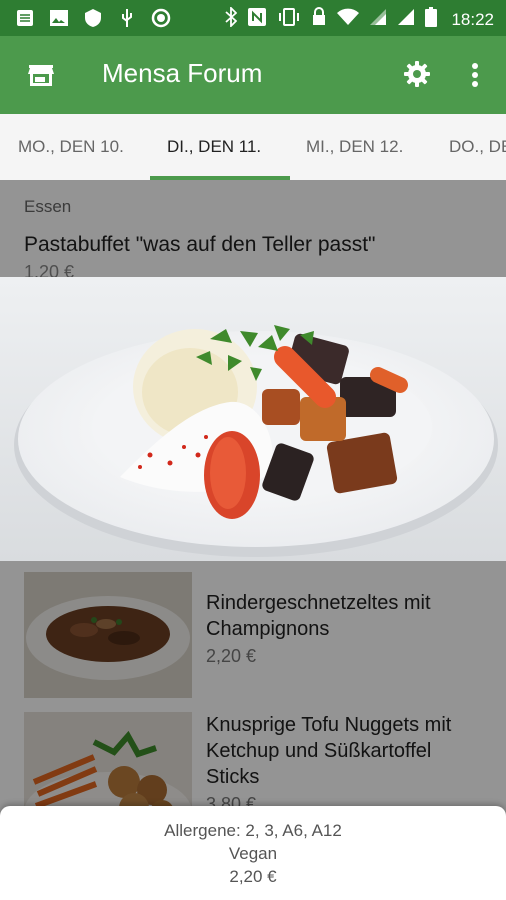 The height and width of the screenshot is (900, 506). Describe the element at coordinates (41, 75) in the screenshot. I see `store-icon` at that location.